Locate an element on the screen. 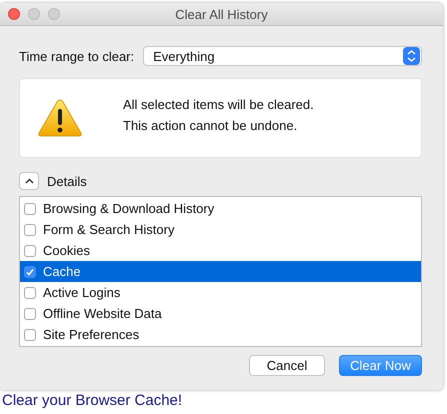 This screenshot has height=414, width=447. caret-icon is located at coordinates (29, 181).